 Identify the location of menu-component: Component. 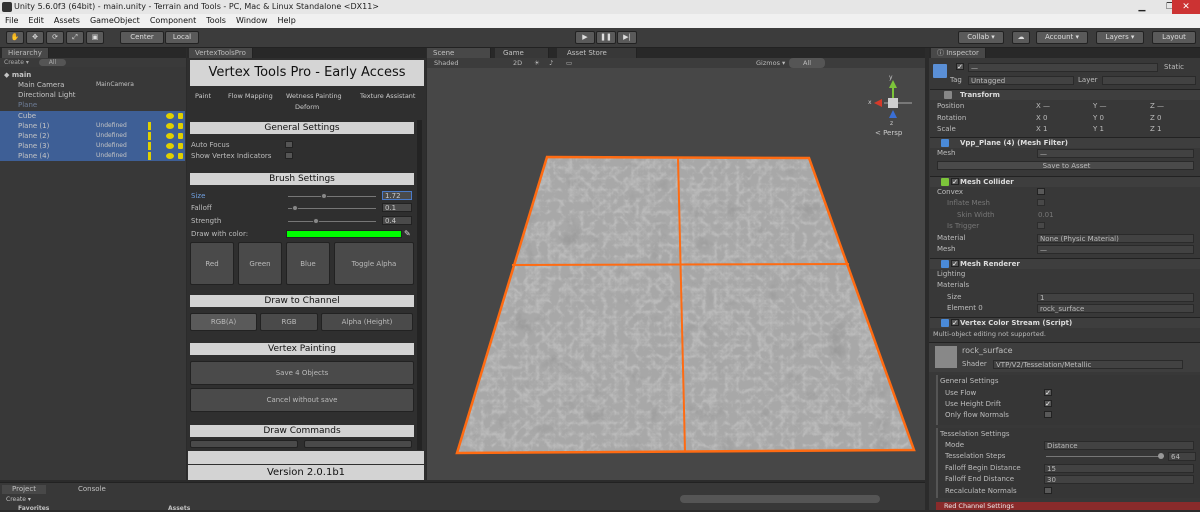
(173, 20).